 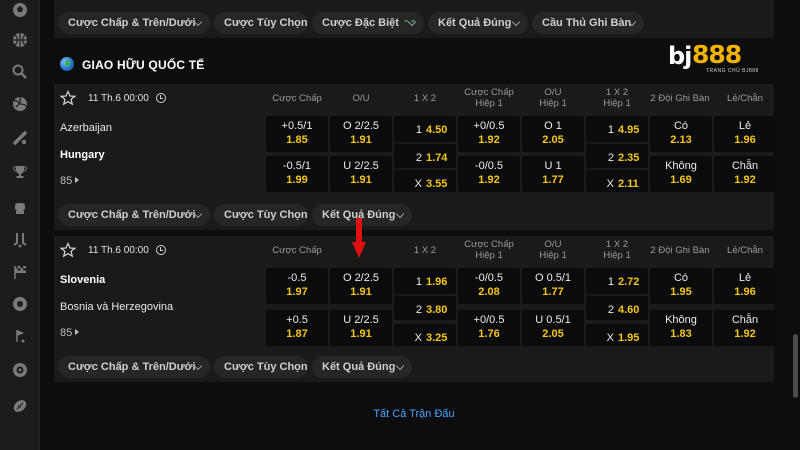 I want to click on snooker-icon, so click(x=20, y=370).